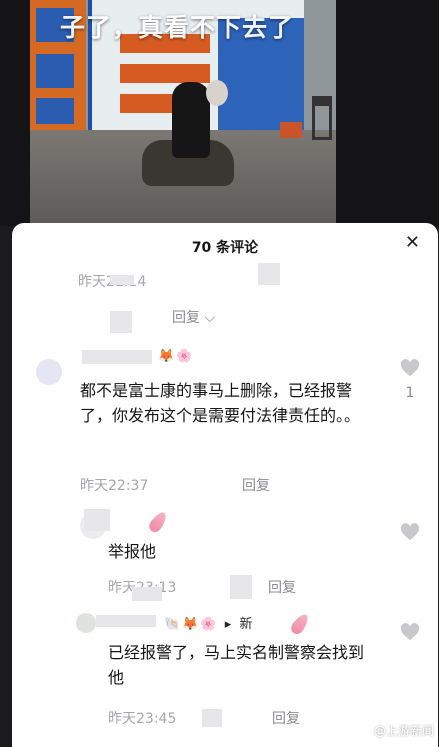 This screenshot has height=747, width=439. Describe the element at coordinates (158, 522) in the screenshot. I see `feather-decoration` at that location.